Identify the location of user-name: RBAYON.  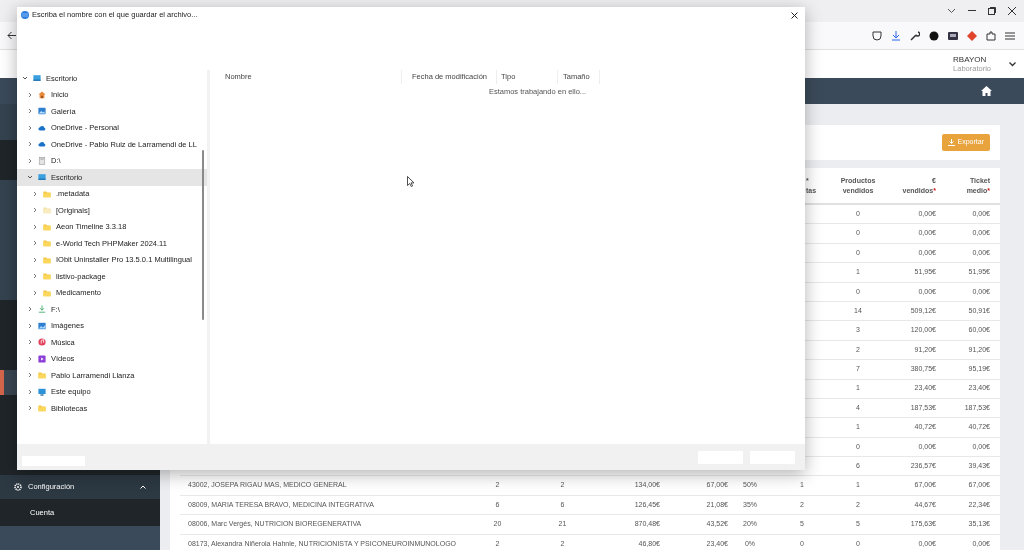
(970, 59).